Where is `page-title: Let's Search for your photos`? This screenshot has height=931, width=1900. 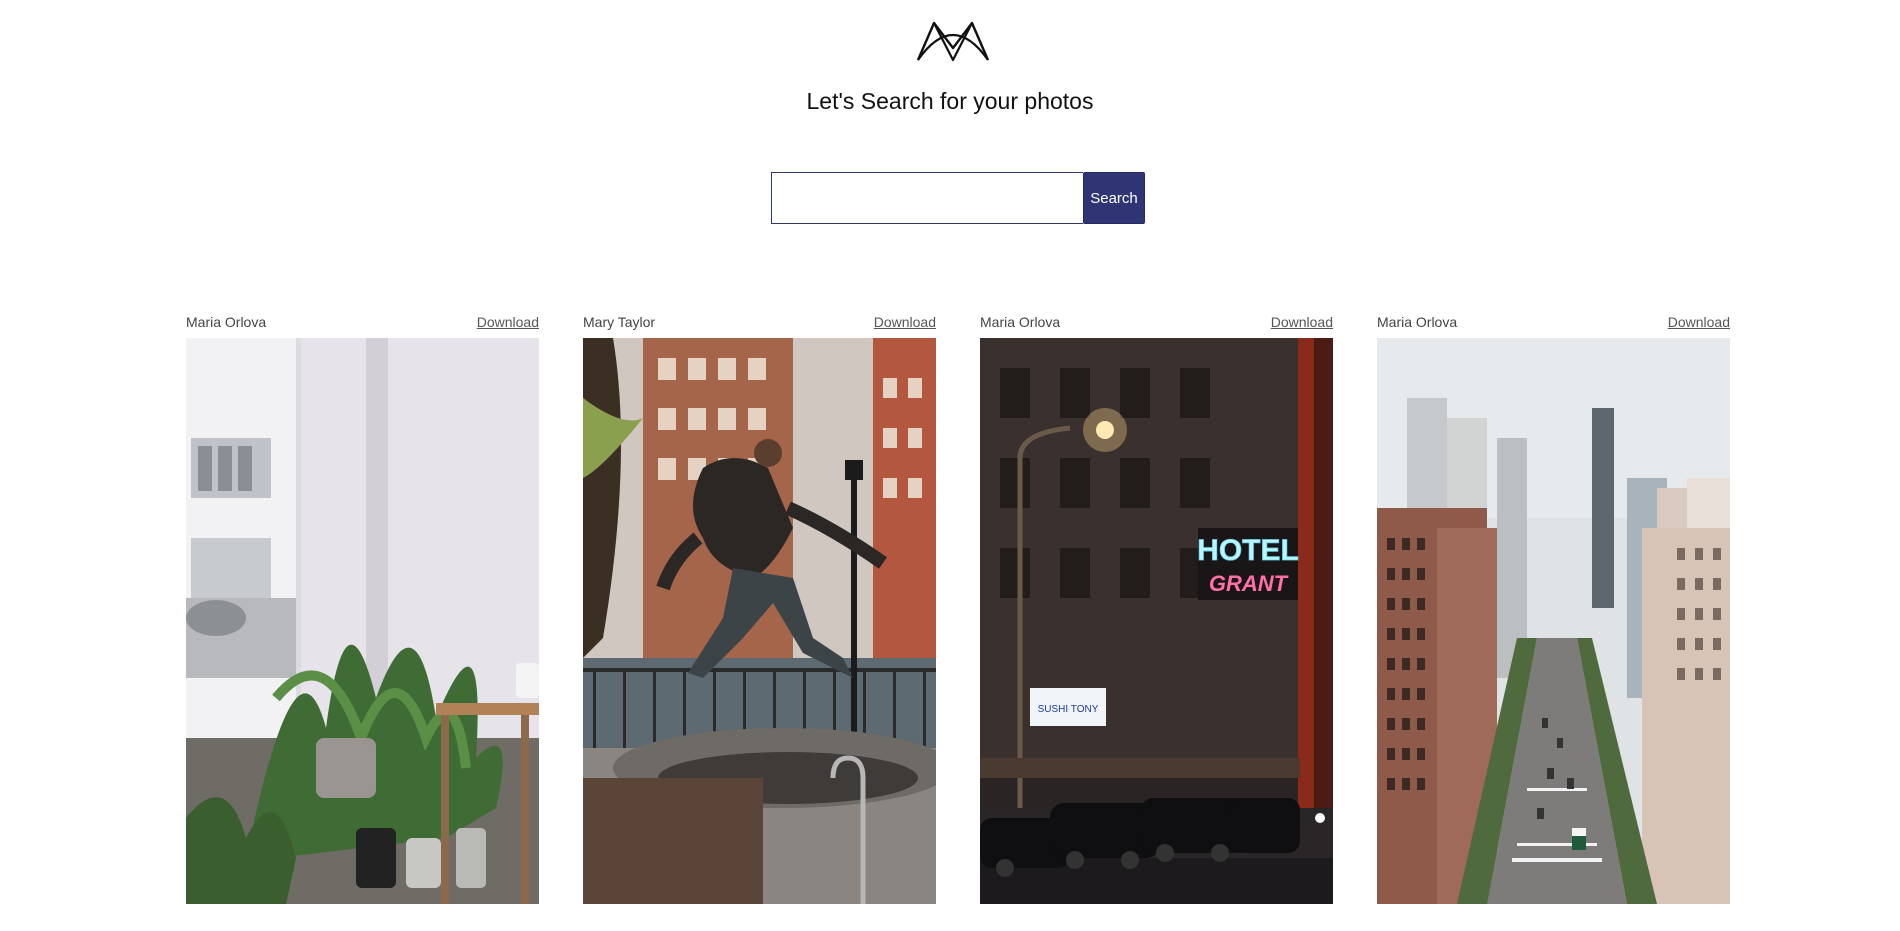
page-title: Let's Search for your photos is located at coordinates (950, 101).